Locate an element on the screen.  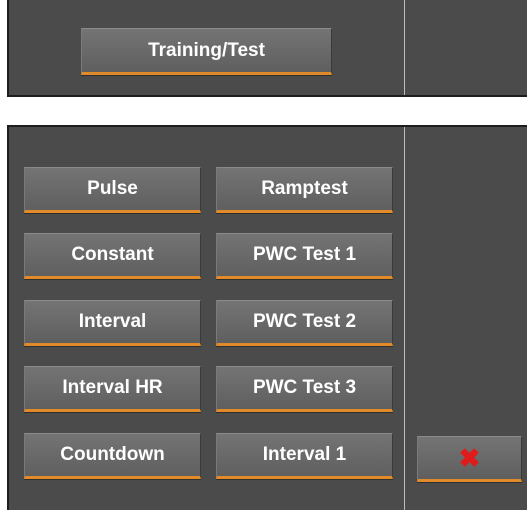
pwc-test-3-button: PWC Test 3 is located at coordinates (304, 389).